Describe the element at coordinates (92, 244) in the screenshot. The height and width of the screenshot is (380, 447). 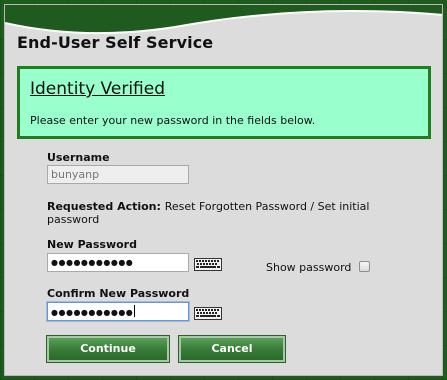
I see `new-password-label: New Password` at that location.